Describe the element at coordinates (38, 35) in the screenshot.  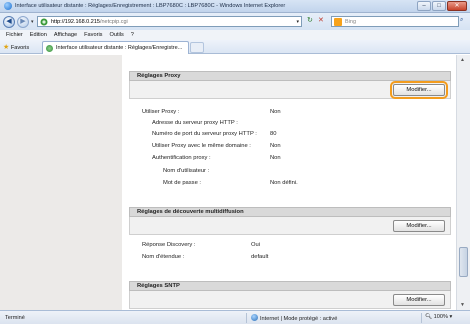
I see `menu-edition: Edition` at that location.